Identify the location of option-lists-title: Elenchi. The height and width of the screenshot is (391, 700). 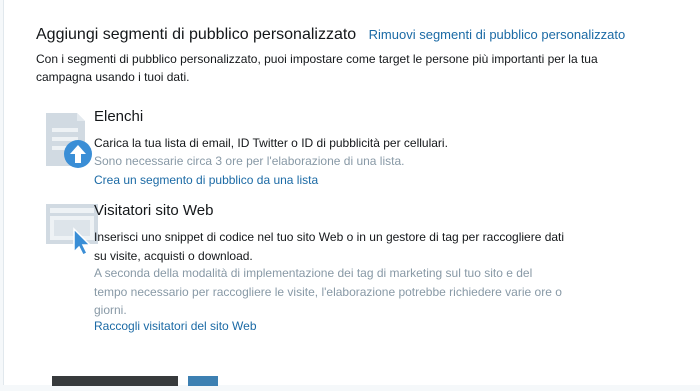
(119, 116).